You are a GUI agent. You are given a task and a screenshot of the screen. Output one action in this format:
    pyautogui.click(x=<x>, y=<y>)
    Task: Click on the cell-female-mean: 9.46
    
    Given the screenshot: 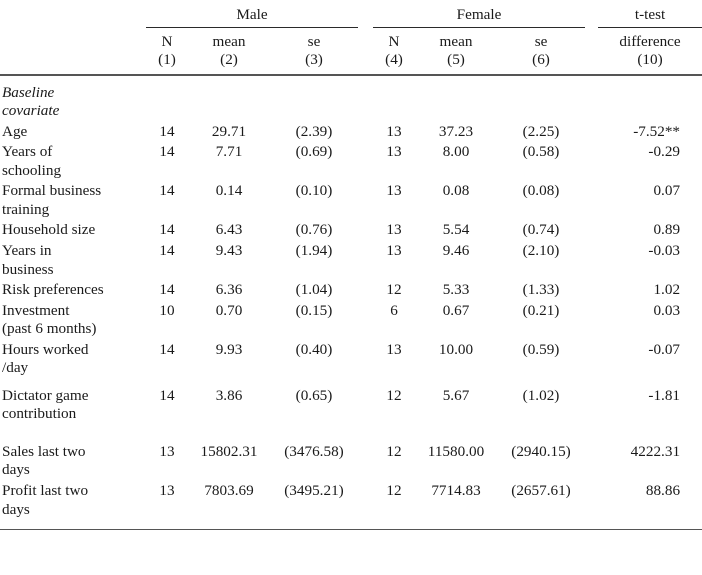 What is the action you would take?
    pyautogui.click(x=456, y=251)
    